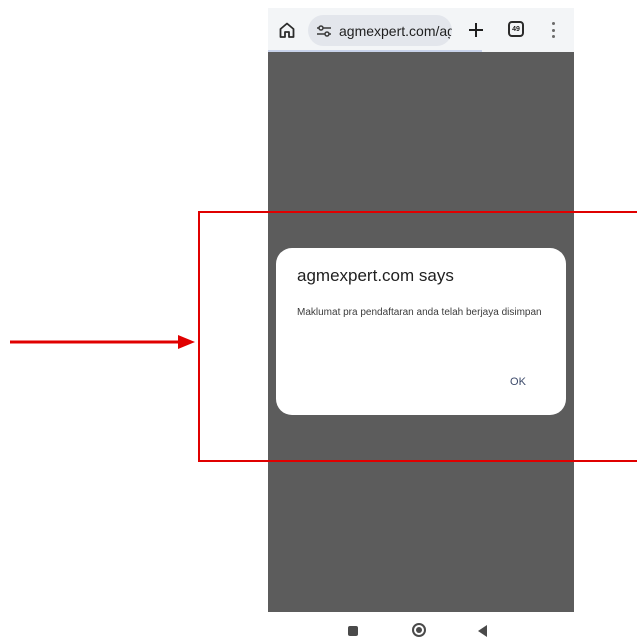  I want to click on plus-icon, so click(476, 30).